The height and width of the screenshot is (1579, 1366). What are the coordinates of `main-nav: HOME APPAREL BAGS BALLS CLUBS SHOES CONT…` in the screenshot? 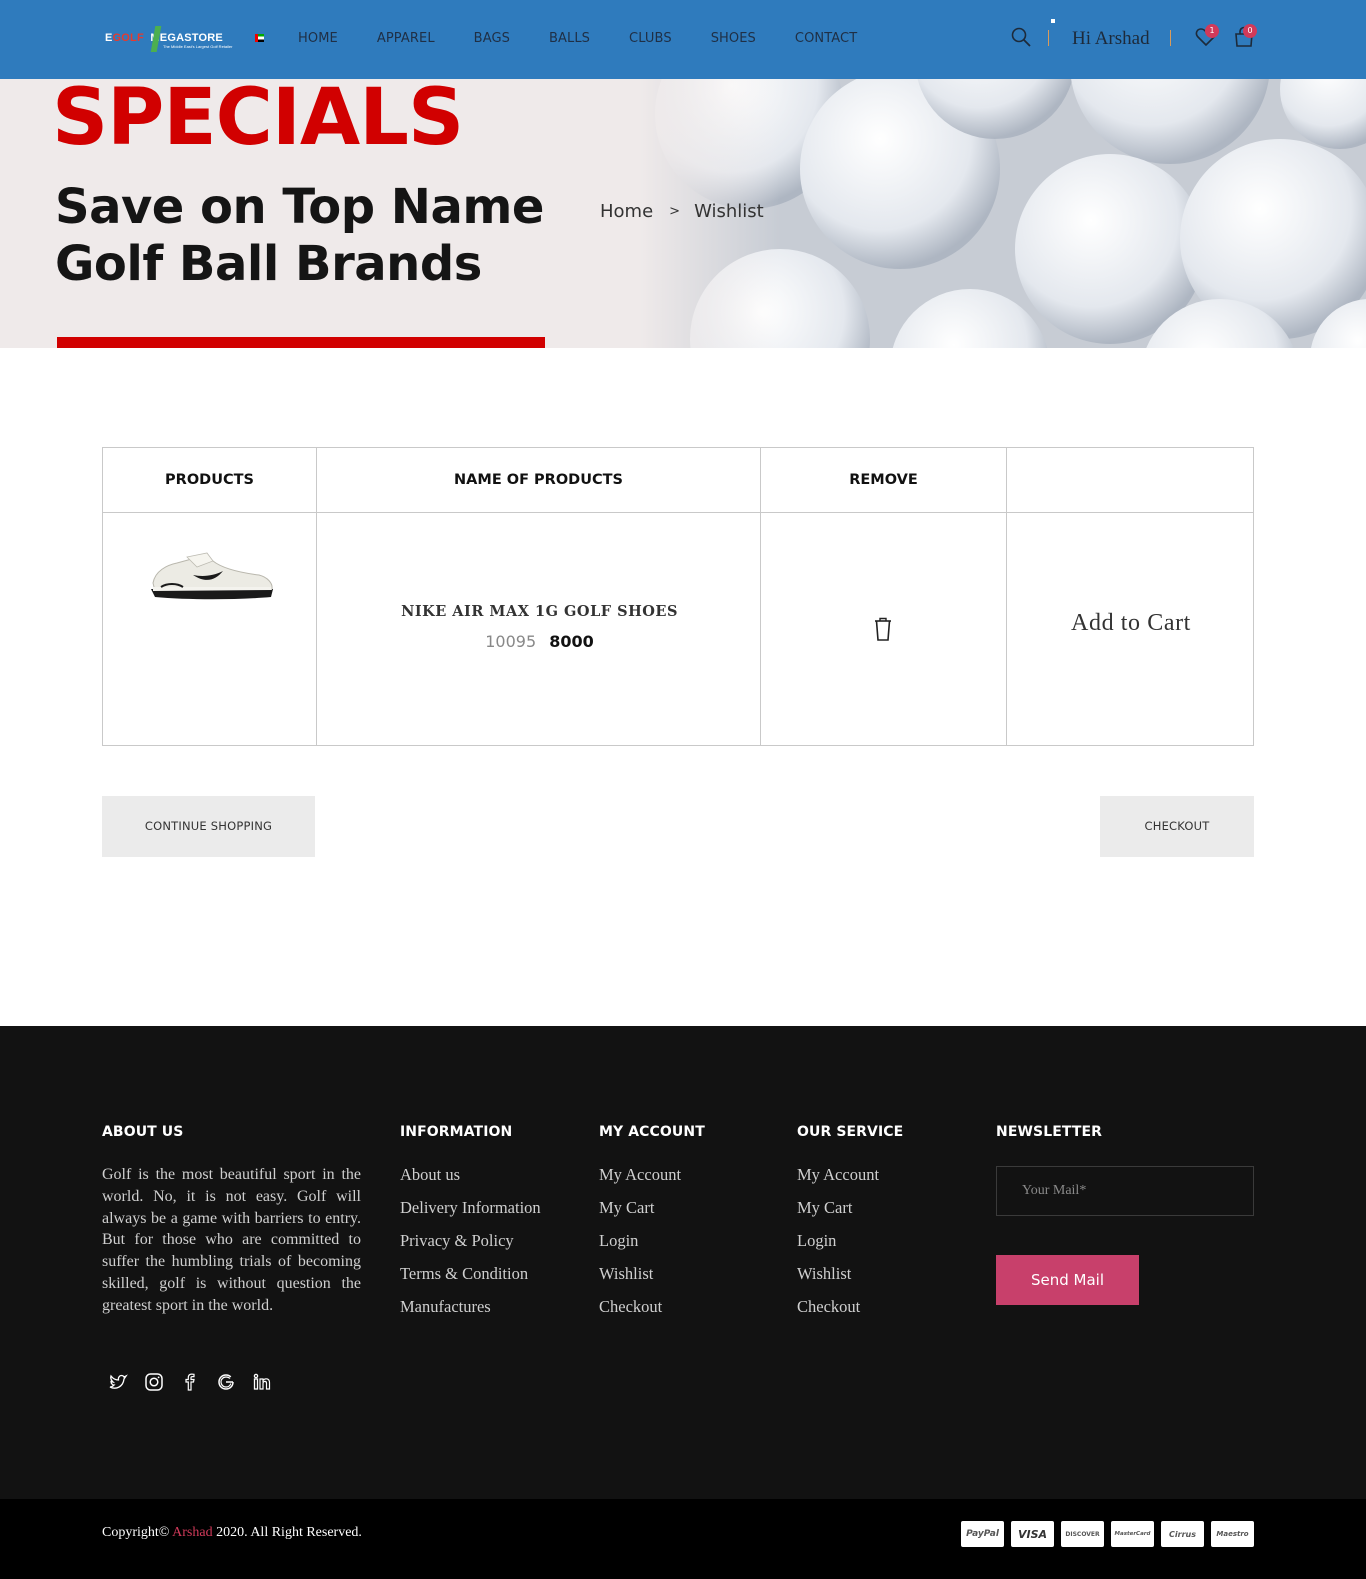 It's located at (597, 38).